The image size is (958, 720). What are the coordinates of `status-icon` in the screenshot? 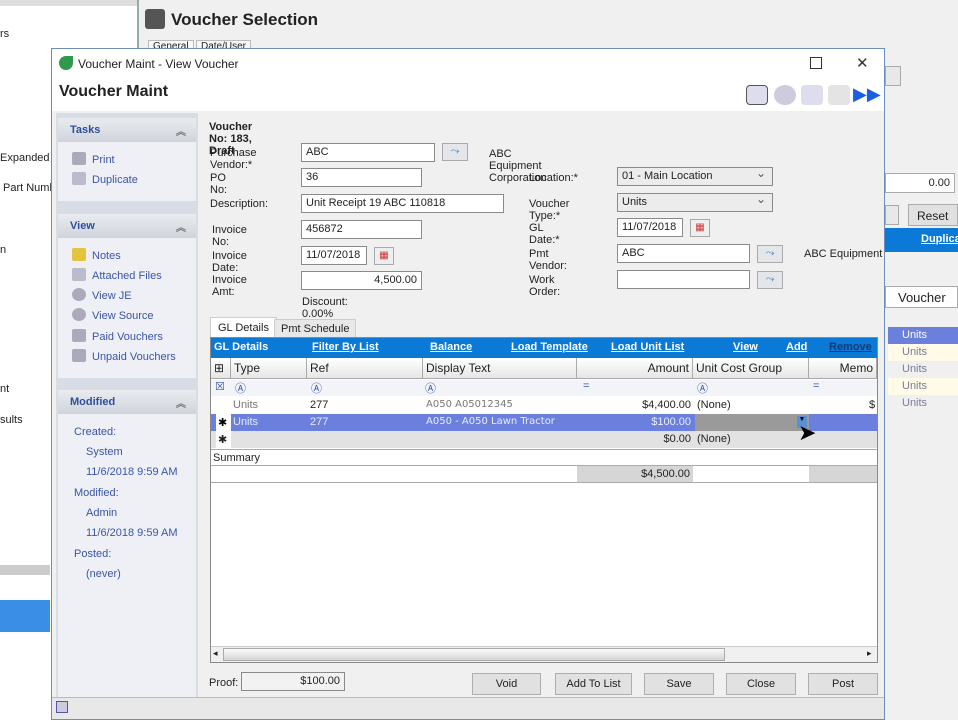 It's located at (62, 707).